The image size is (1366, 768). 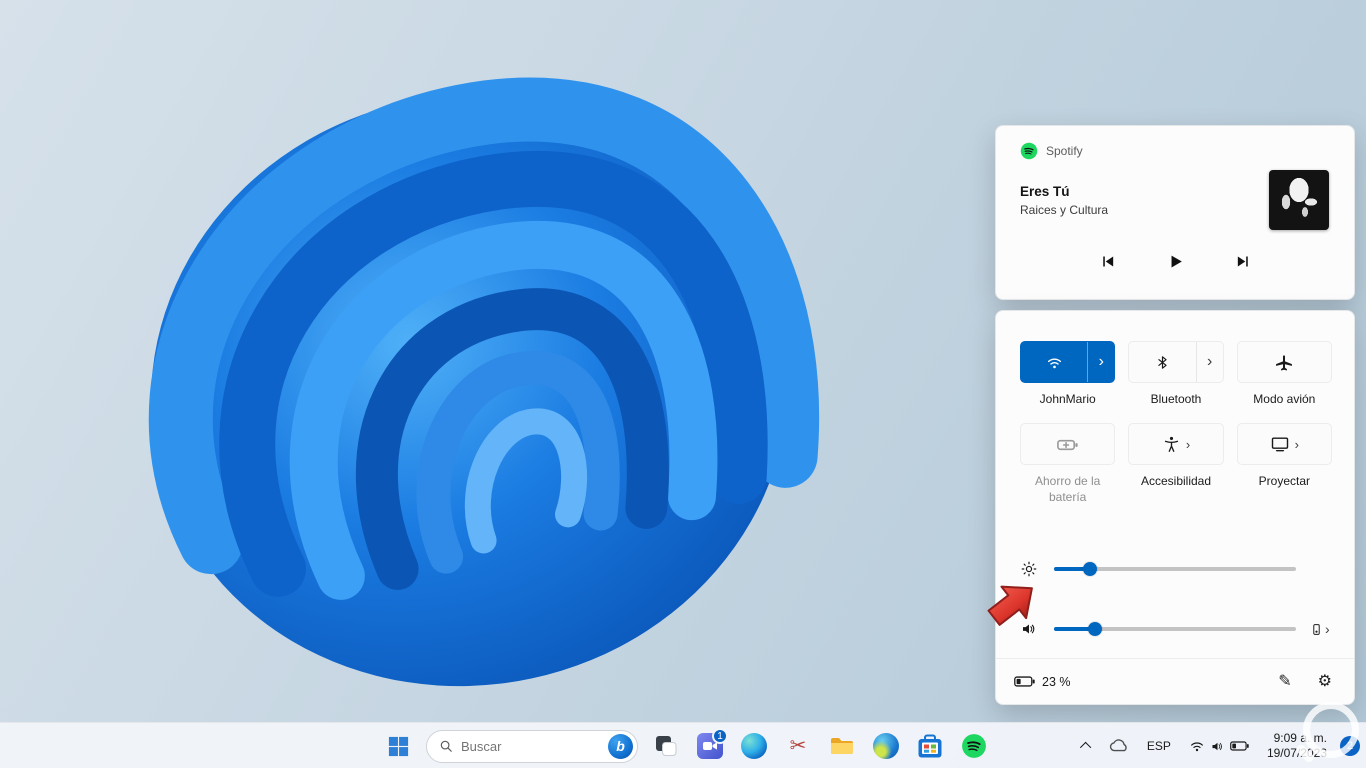 I want to click on audio-output-selector: ›, so click(x=1320, y=629).